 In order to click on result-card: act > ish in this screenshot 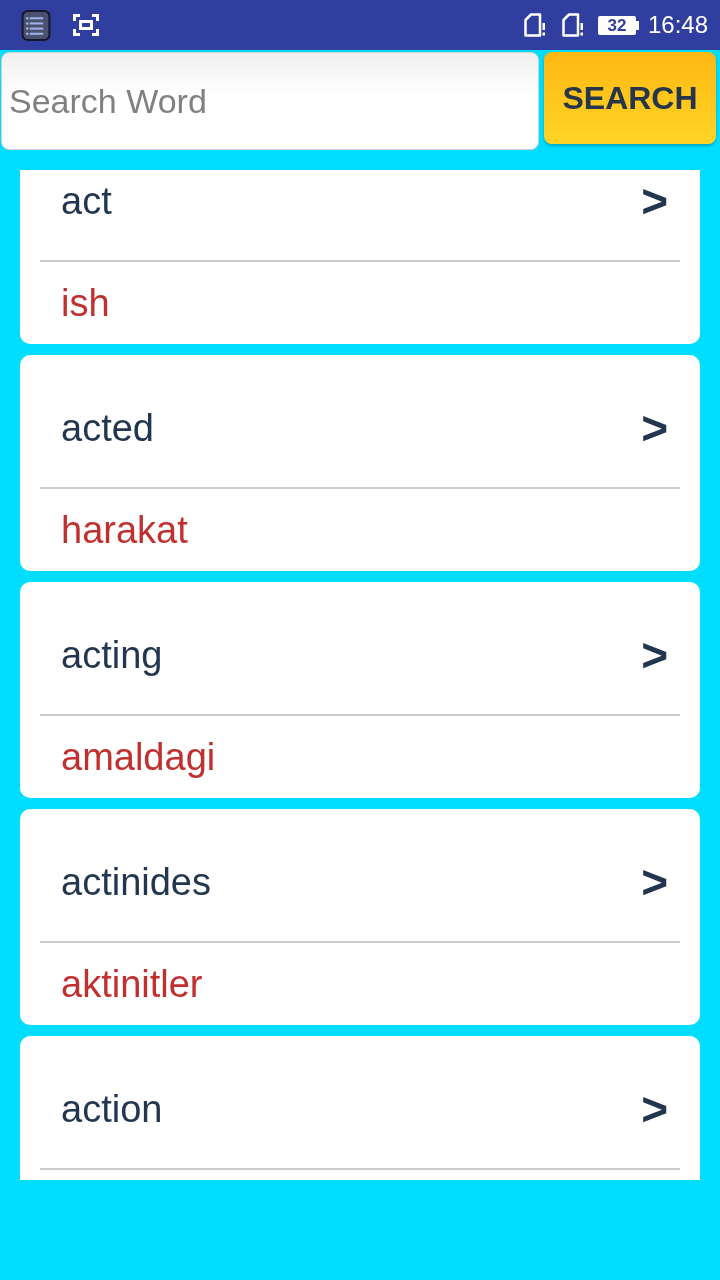, I will do `click(360, 257)`.